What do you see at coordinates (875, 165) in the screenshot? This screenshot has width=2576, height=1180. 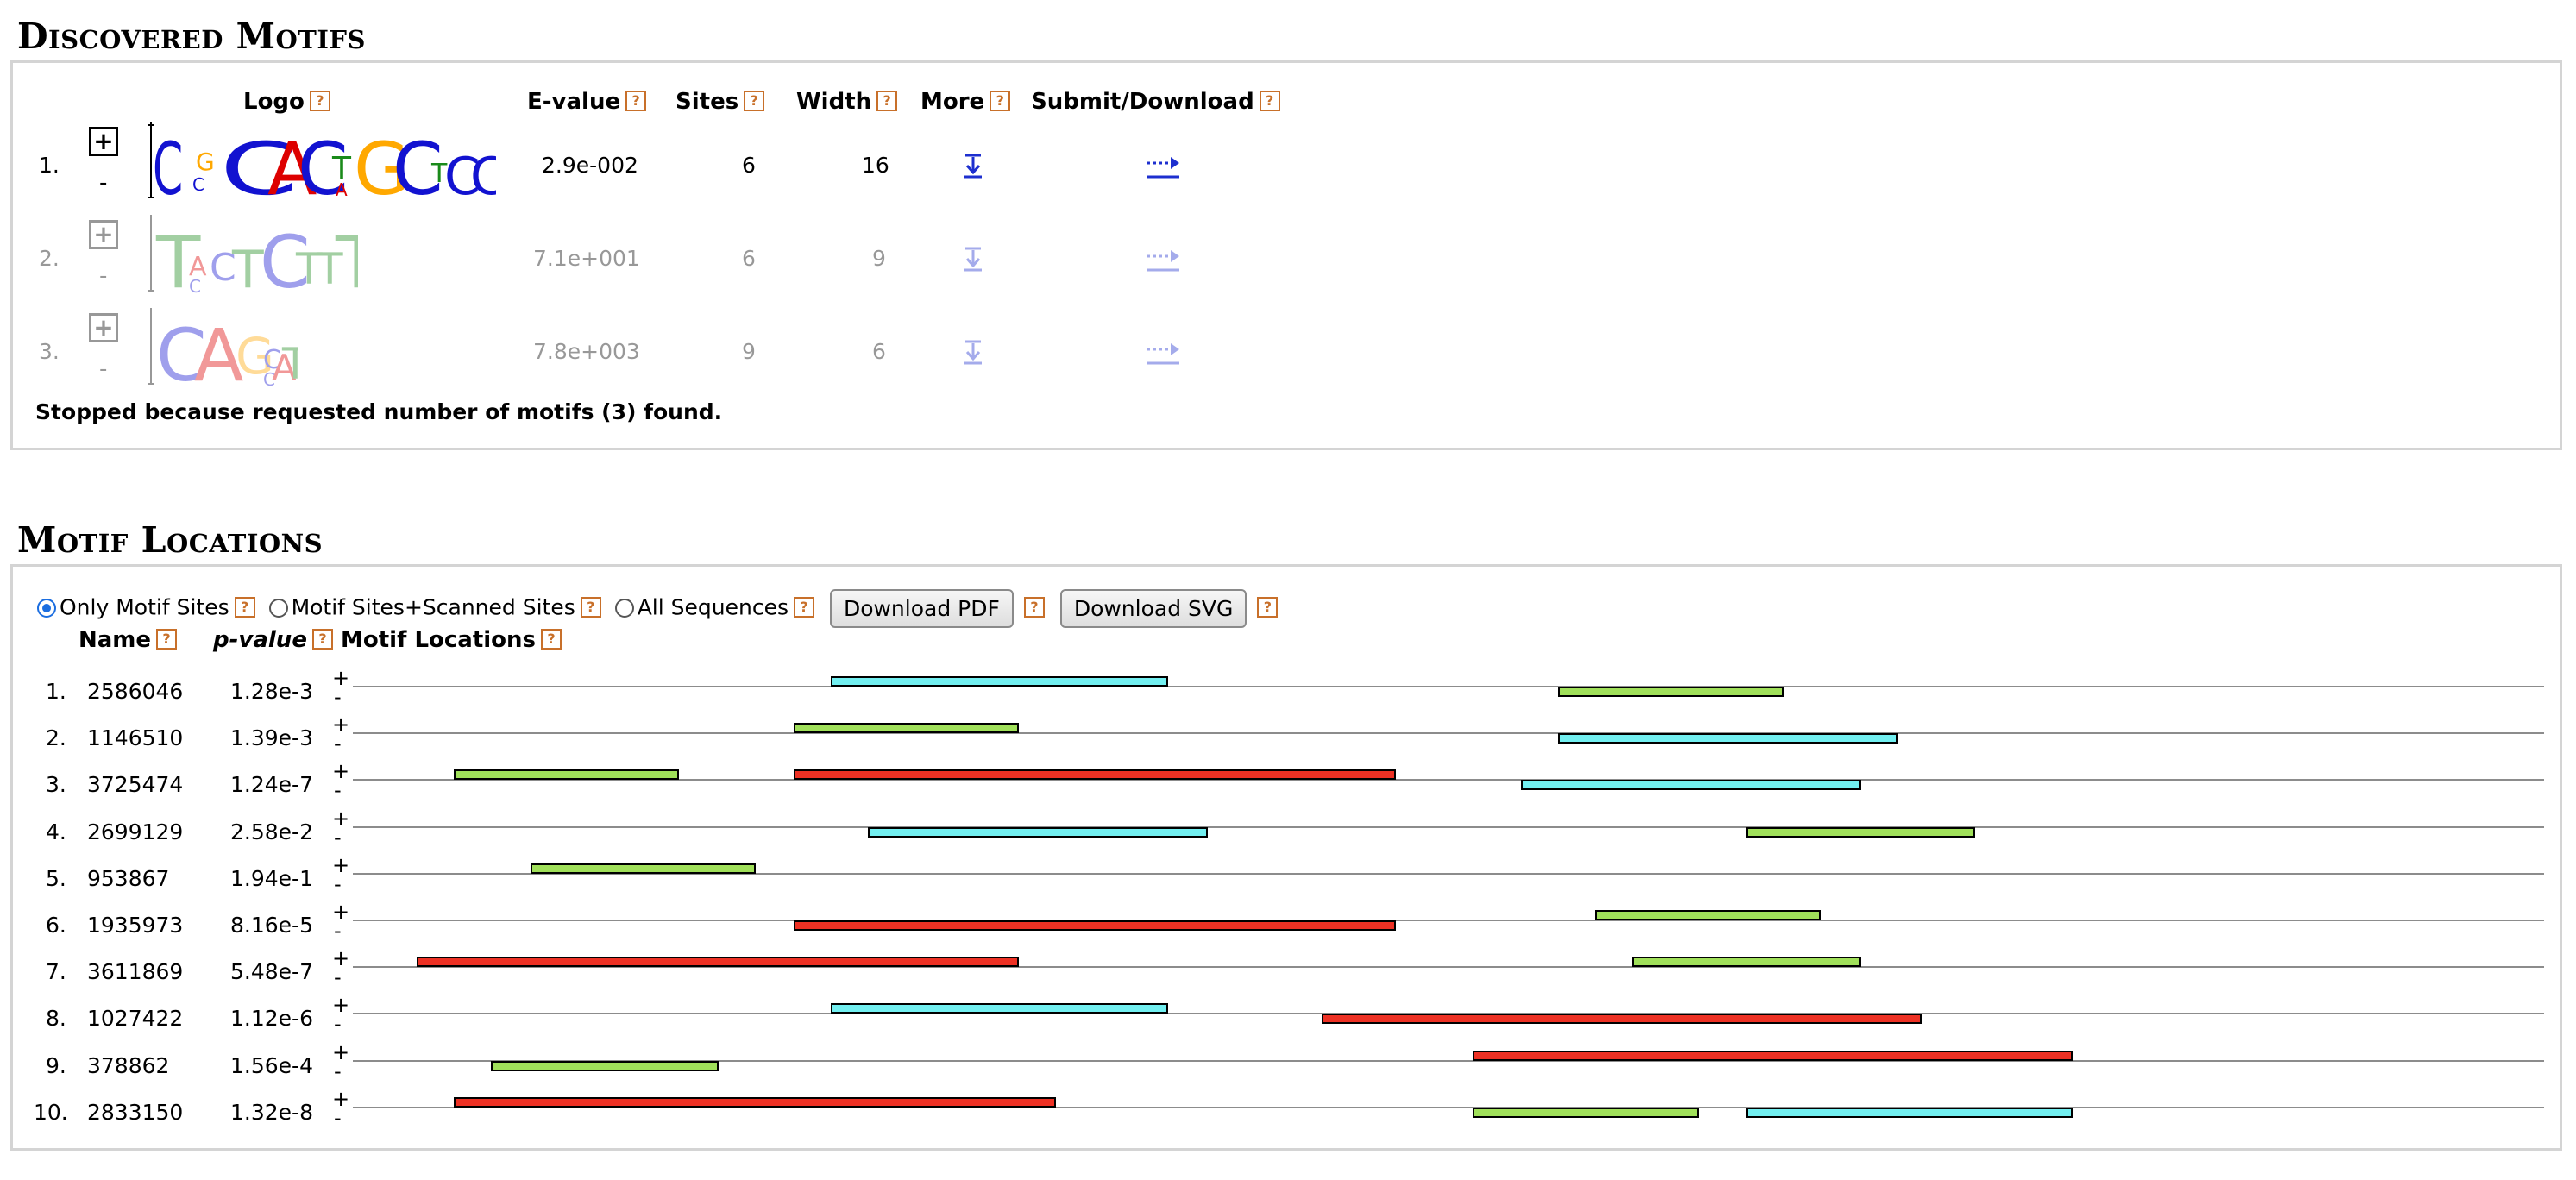 I see `motif-width: 16` at bounding box center [875, 165].